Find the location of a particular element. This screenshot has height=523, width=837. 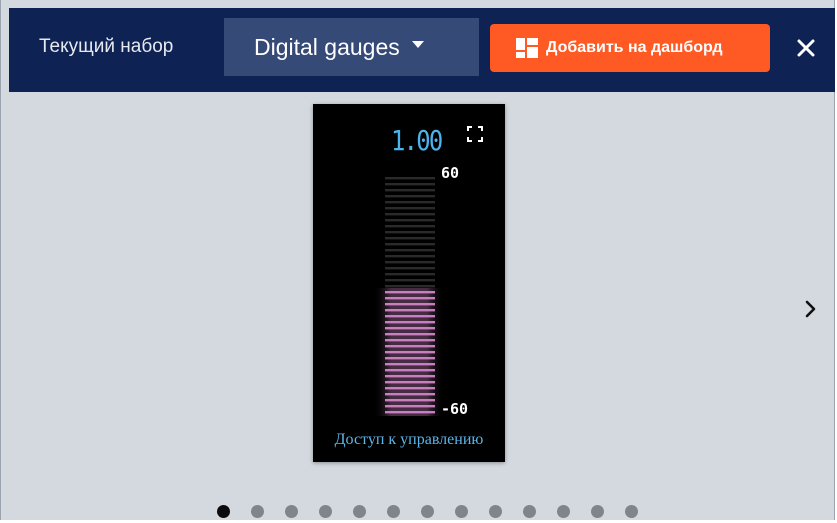

add-to-dashboard-button: Добавить на дашборд is located at coordinates (630, 48).